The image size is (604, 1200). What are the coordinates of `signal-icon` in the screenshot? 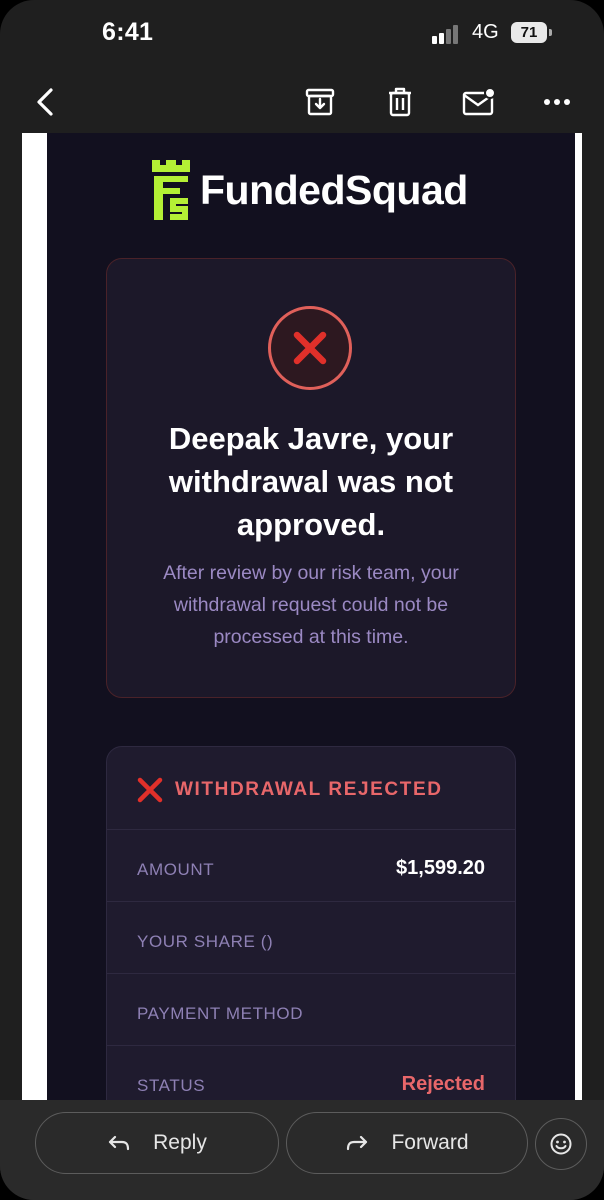 It's located at (447, 34).